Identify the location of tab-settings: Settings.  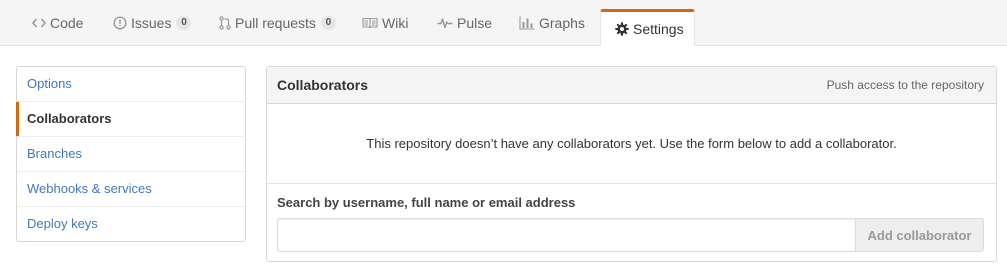
(647, 27).